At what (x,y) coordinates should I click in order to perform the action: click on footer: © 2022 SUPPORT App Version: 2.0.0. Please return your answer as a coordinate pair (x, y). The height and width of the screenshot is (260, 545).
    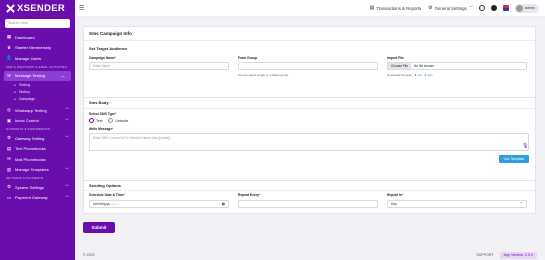
    Looking at the image, I should click on (310, 255).